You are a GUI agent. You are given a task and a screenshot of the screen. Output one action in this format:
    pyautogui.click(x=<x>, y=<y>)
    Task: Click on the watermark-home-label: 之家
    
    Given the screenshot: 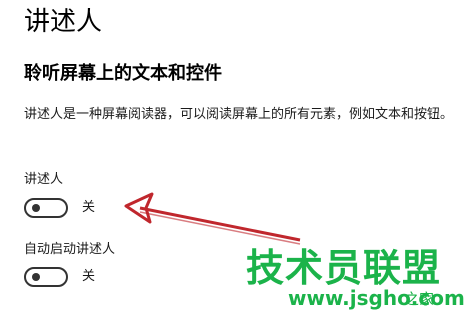 What is the action you would take?
    pyautogui.click(x=419, y=299)
    